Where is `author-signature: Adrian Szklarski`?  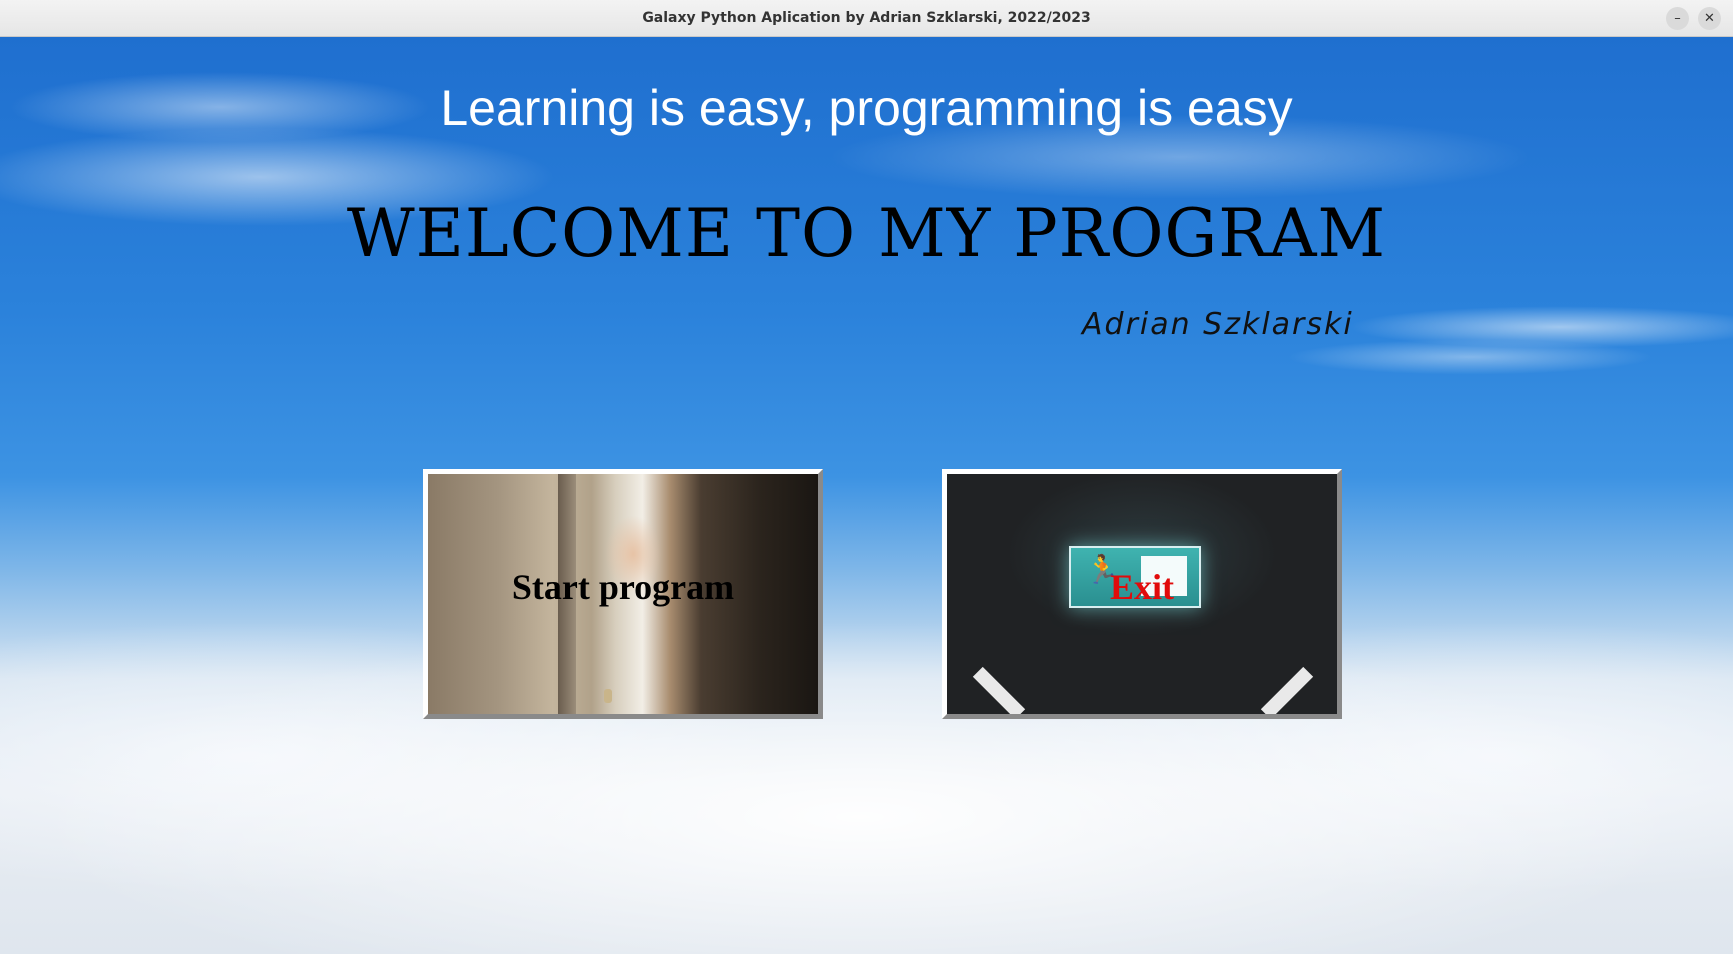 author-signature: Adrian Szklarski is located at coordinates (1218, 324).